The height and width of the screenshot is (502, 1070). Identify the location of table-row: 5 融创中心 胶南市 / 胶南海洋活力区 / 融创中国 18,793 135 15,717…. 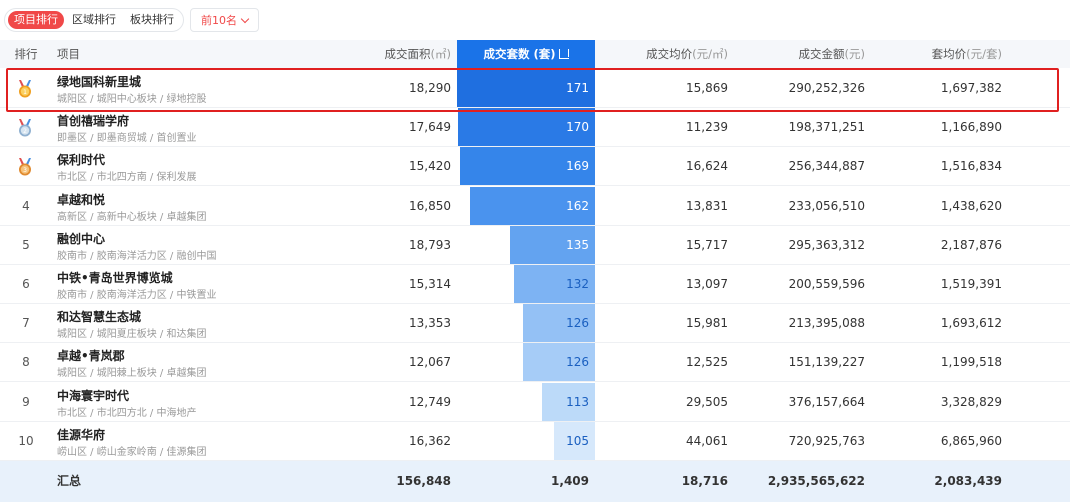
(535, 245).